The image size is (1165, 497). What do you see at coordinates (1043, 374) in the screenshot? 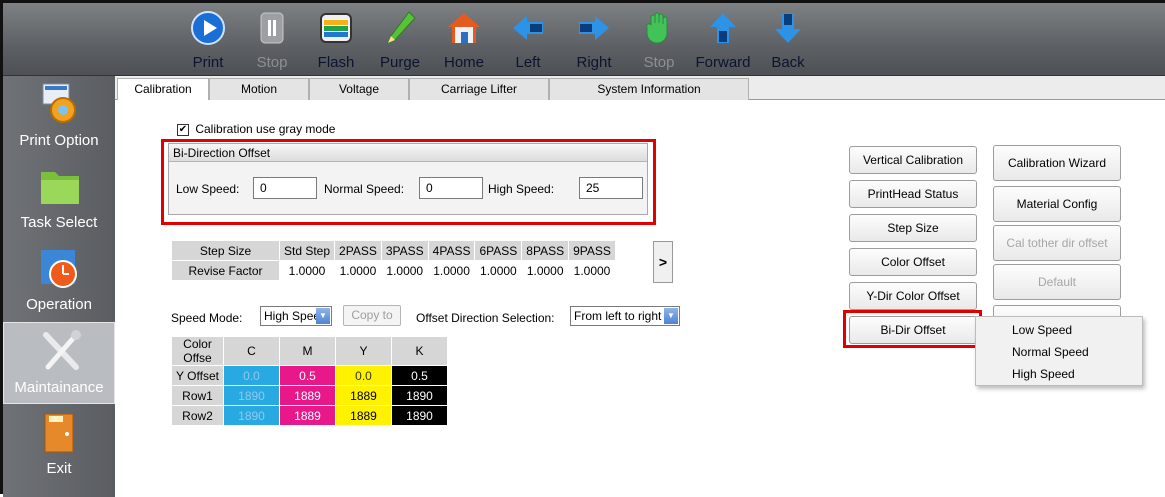
I see `menu-item-high-speed: High Speed` at bounding box center [1043, 374].